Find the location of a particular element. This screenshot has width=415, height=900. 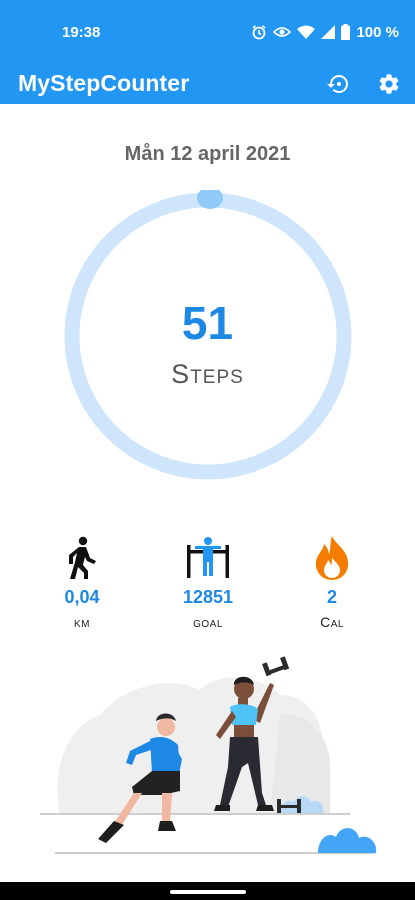

settings-gear-icon is located at coordinates (389, 84).